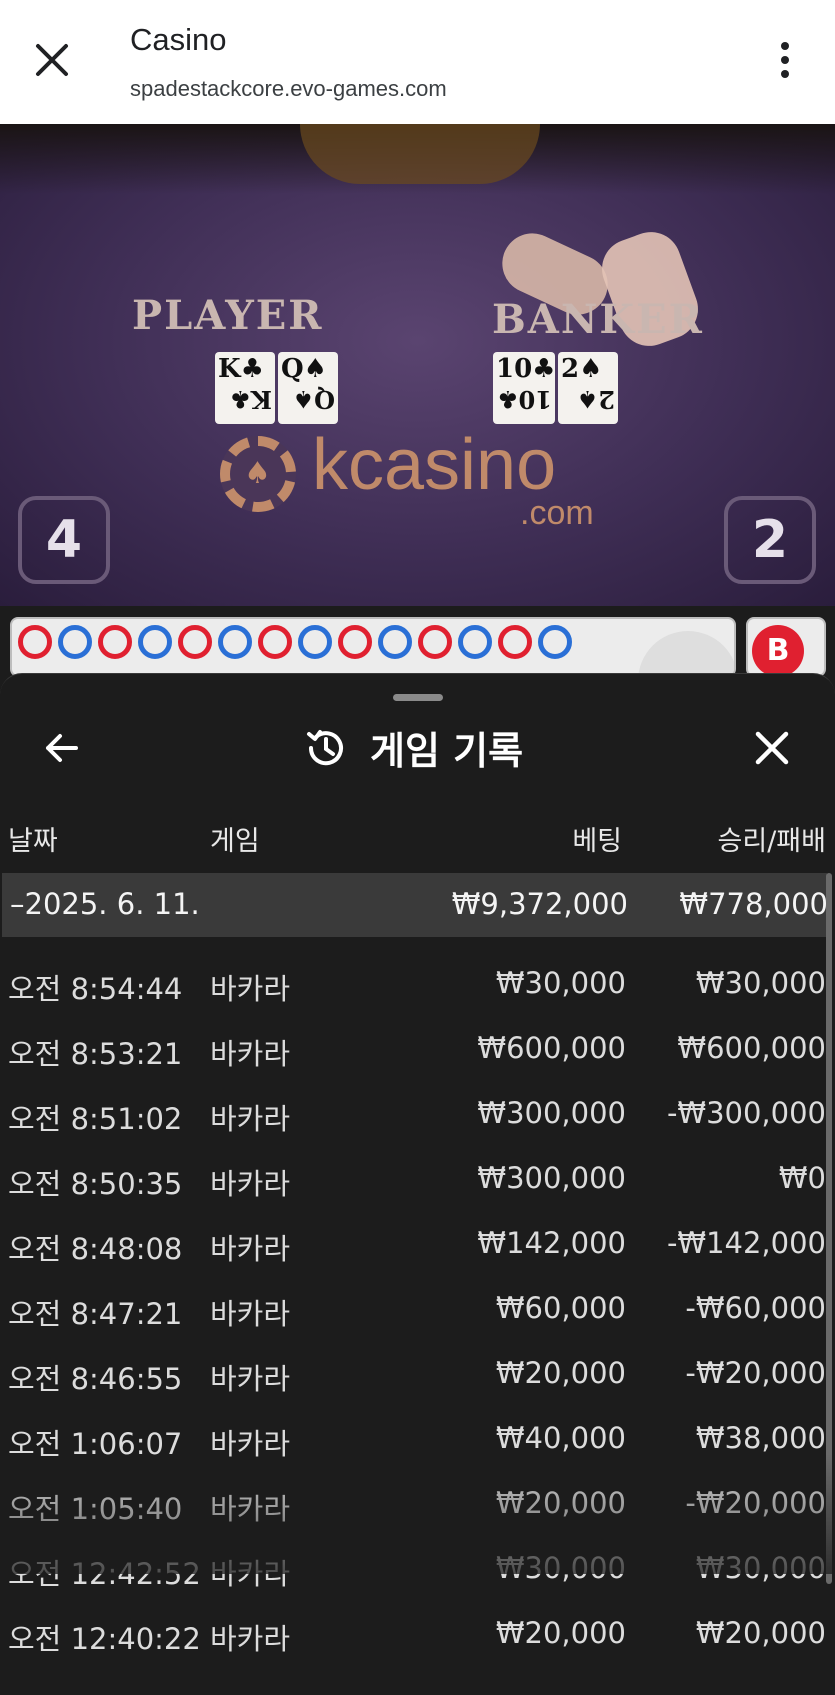  Describe the element at coordinates (62, 748) in the screenshot. I see `back-arrow-icon` at that location.